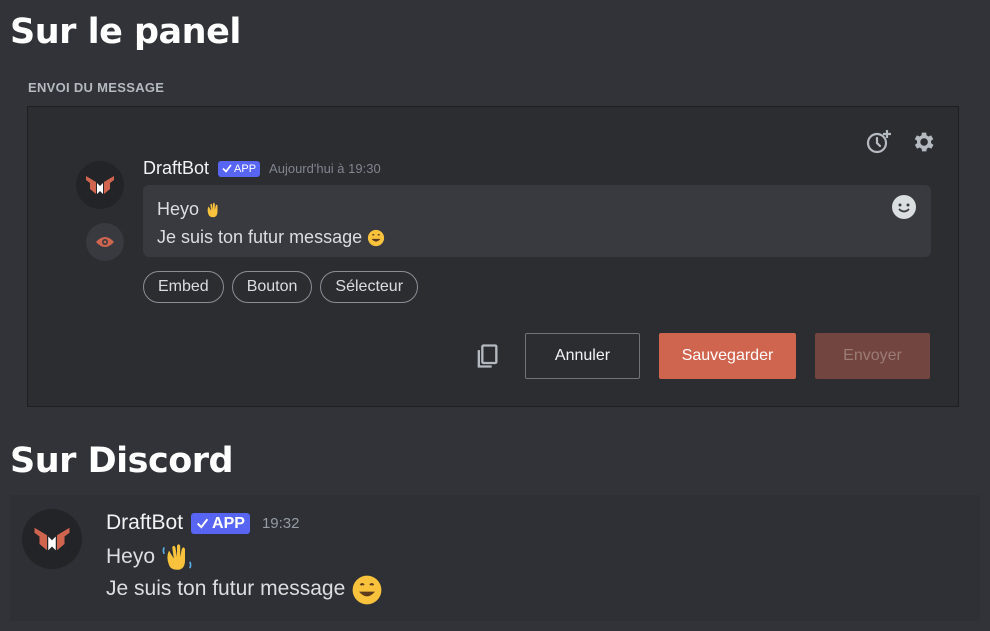 This screenshot has width=990, height=631. Describe the element at coordinates (879, 142) in the screenshot. I see `schedule-icon` at that location.